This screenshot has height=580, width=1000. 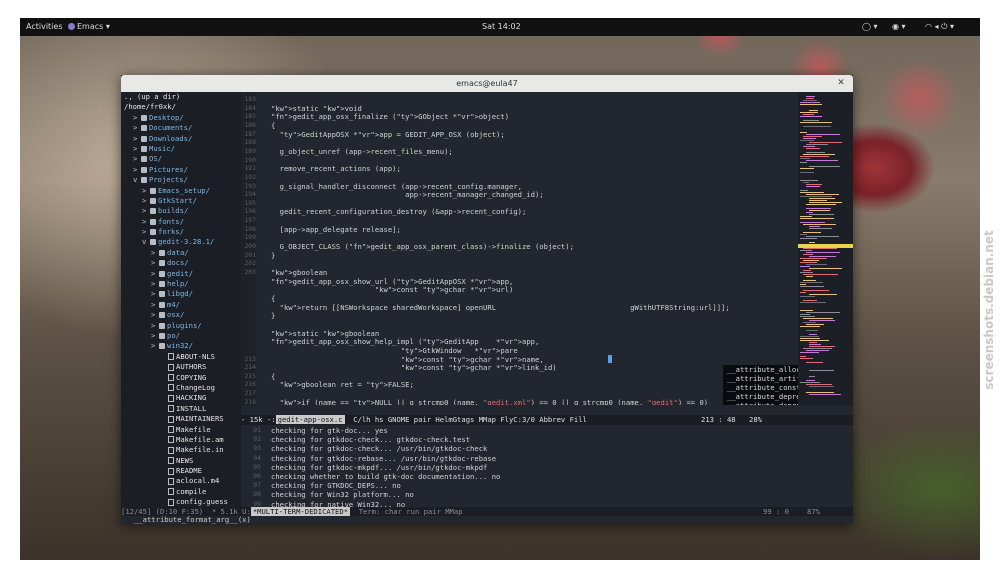 I want to click on dired-dir-entry: > help/, so click(x=181, y=284).